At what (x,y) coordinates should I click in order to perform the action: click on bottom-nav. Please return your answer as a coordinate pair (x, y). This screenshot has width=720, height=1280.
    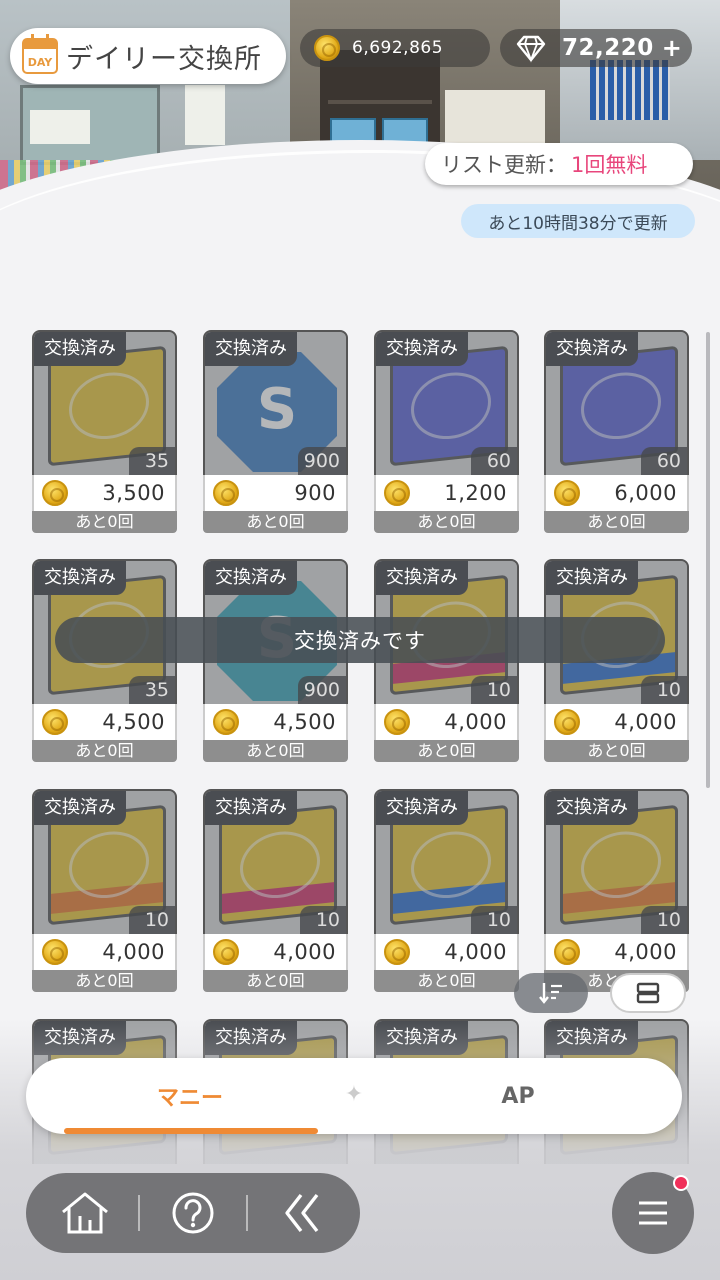
    Looking at the image, I should click on (193, 1213).